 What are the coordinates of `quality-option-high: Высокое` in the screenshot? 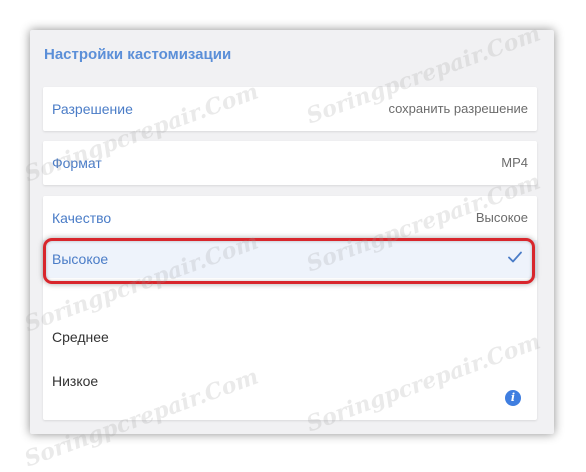 It's located at (290, 259).